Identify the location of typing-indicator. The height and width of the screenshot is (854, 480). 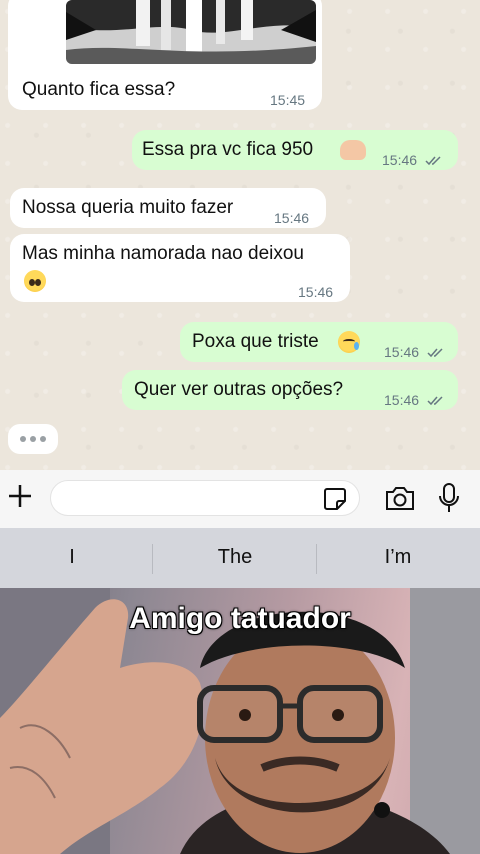
(33, 439).